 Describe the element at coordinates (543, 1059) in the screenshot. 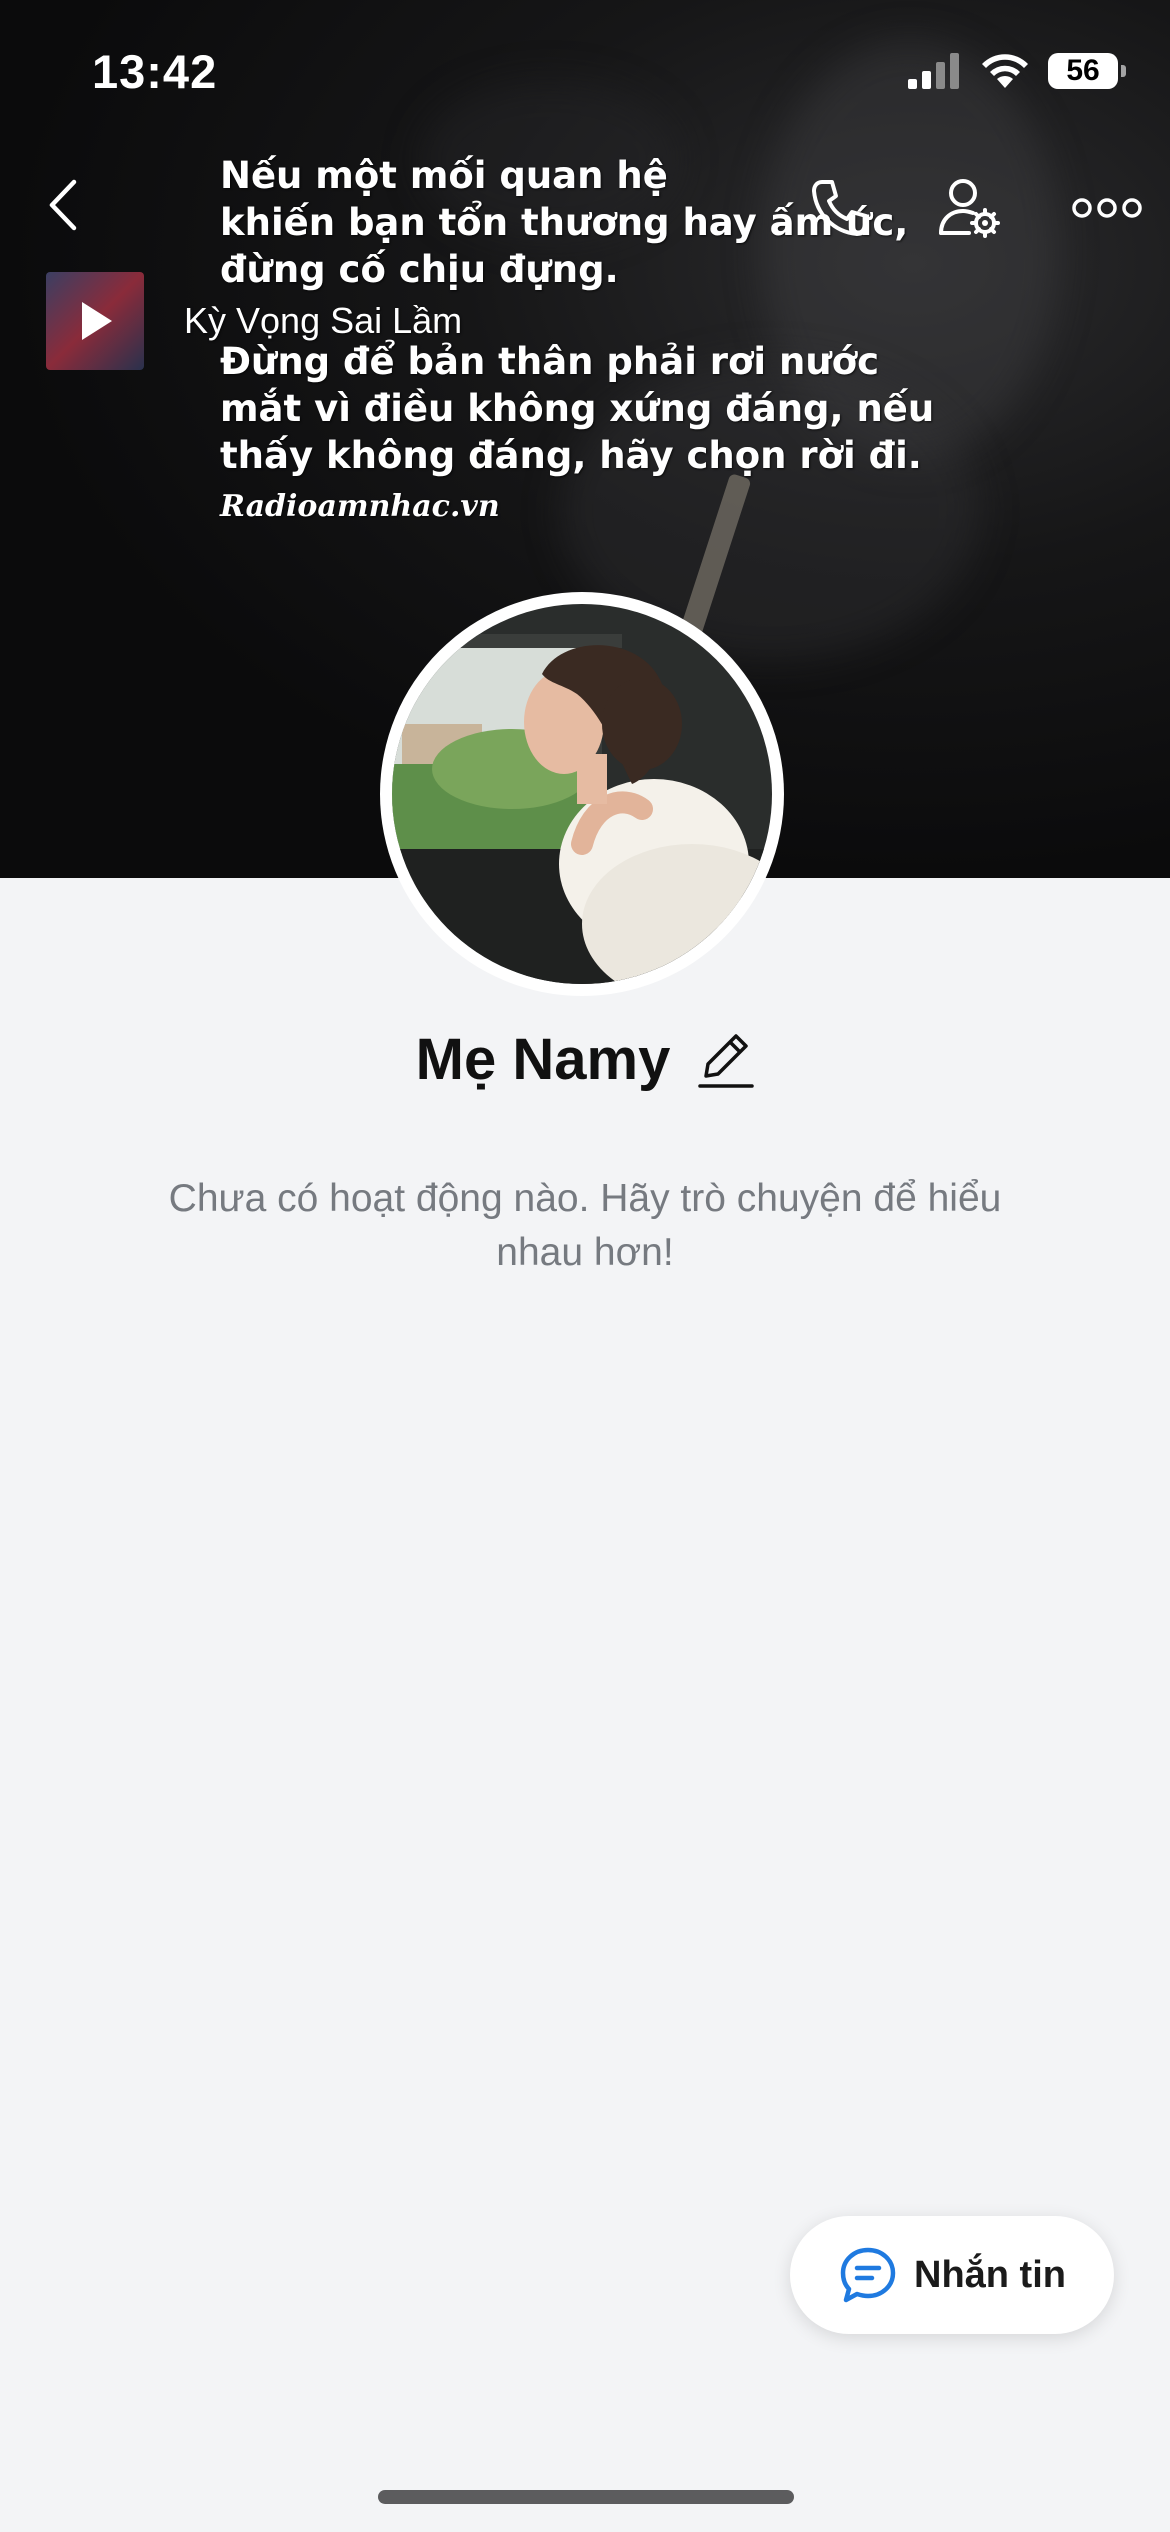

I see `profile-name: Mẹ Namy` at that location.